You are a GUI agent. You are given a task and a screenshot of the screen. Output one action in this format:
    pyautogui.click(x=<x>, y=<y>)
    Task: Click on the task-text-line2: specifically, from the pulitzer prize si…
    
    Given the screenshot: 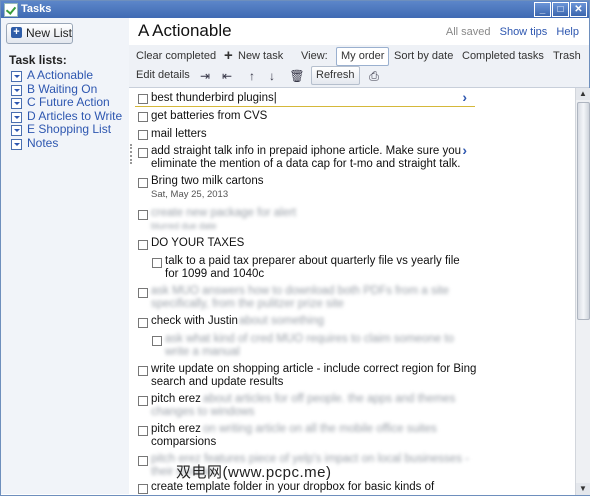 What is the action you would take?
    pyautogui.click(x=247, y=304)
    